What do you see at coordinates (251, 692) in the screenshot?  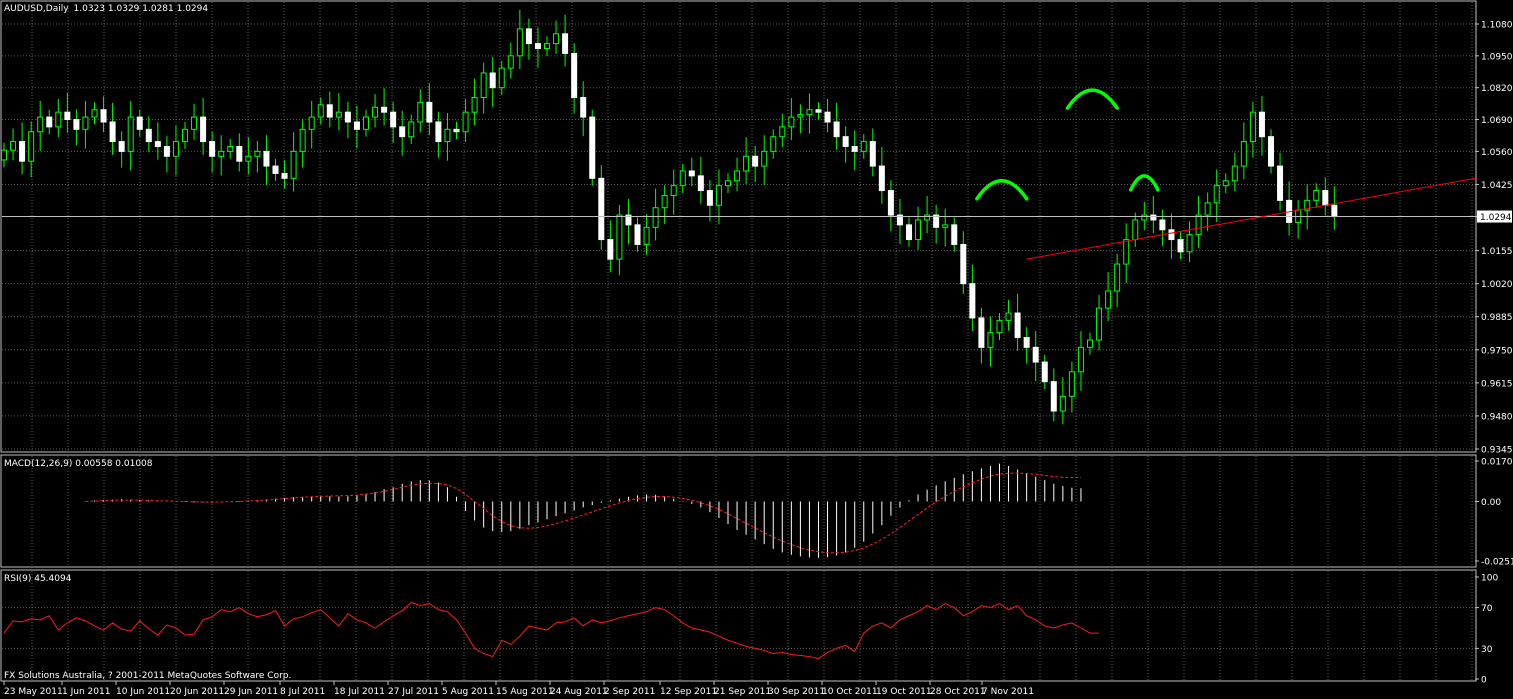 I see `time-tick-label: 29 Jun 2011` at bounding box center [251, 692].